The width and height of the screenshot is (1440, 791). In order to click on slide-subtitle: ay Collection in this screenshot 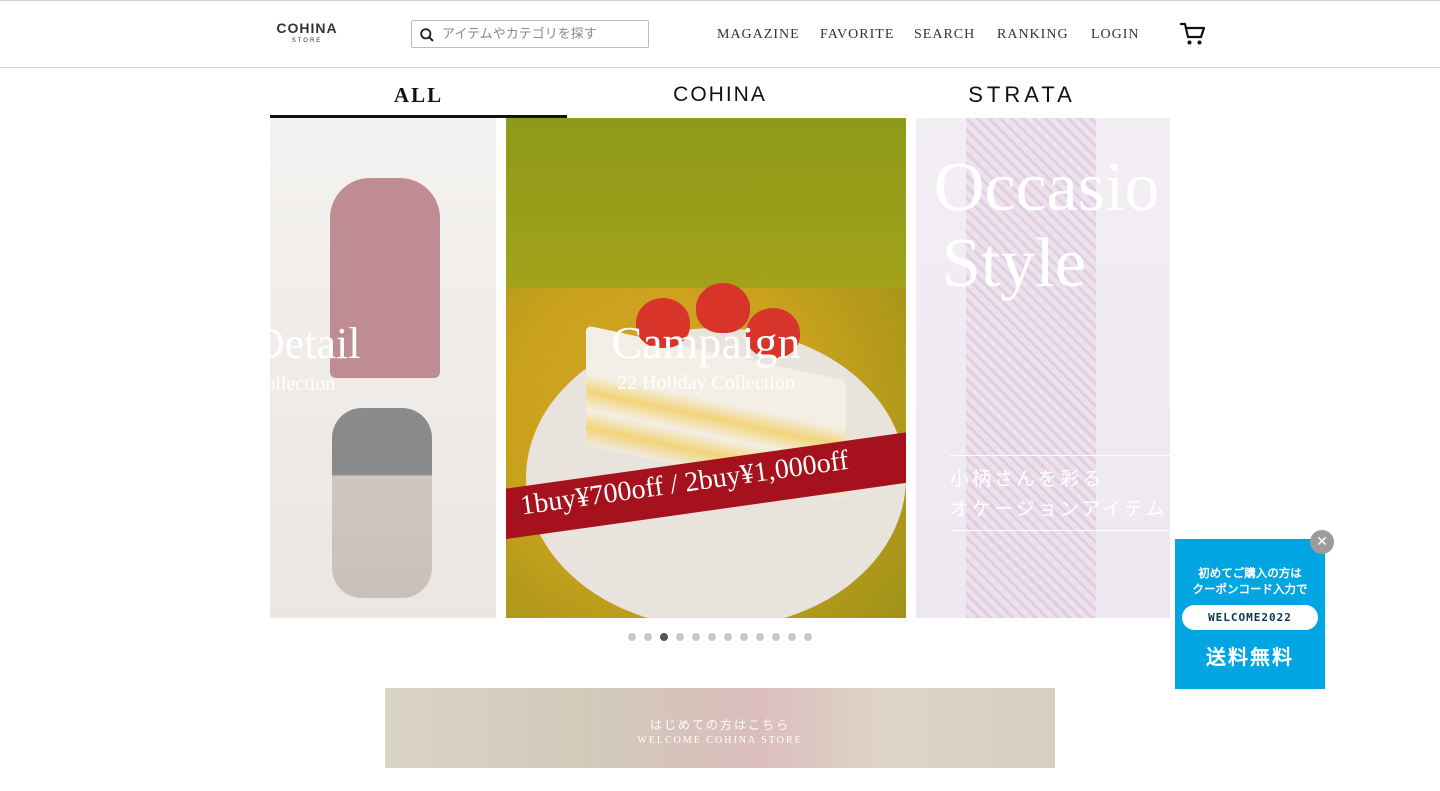, I will do `click(303, 384)`.